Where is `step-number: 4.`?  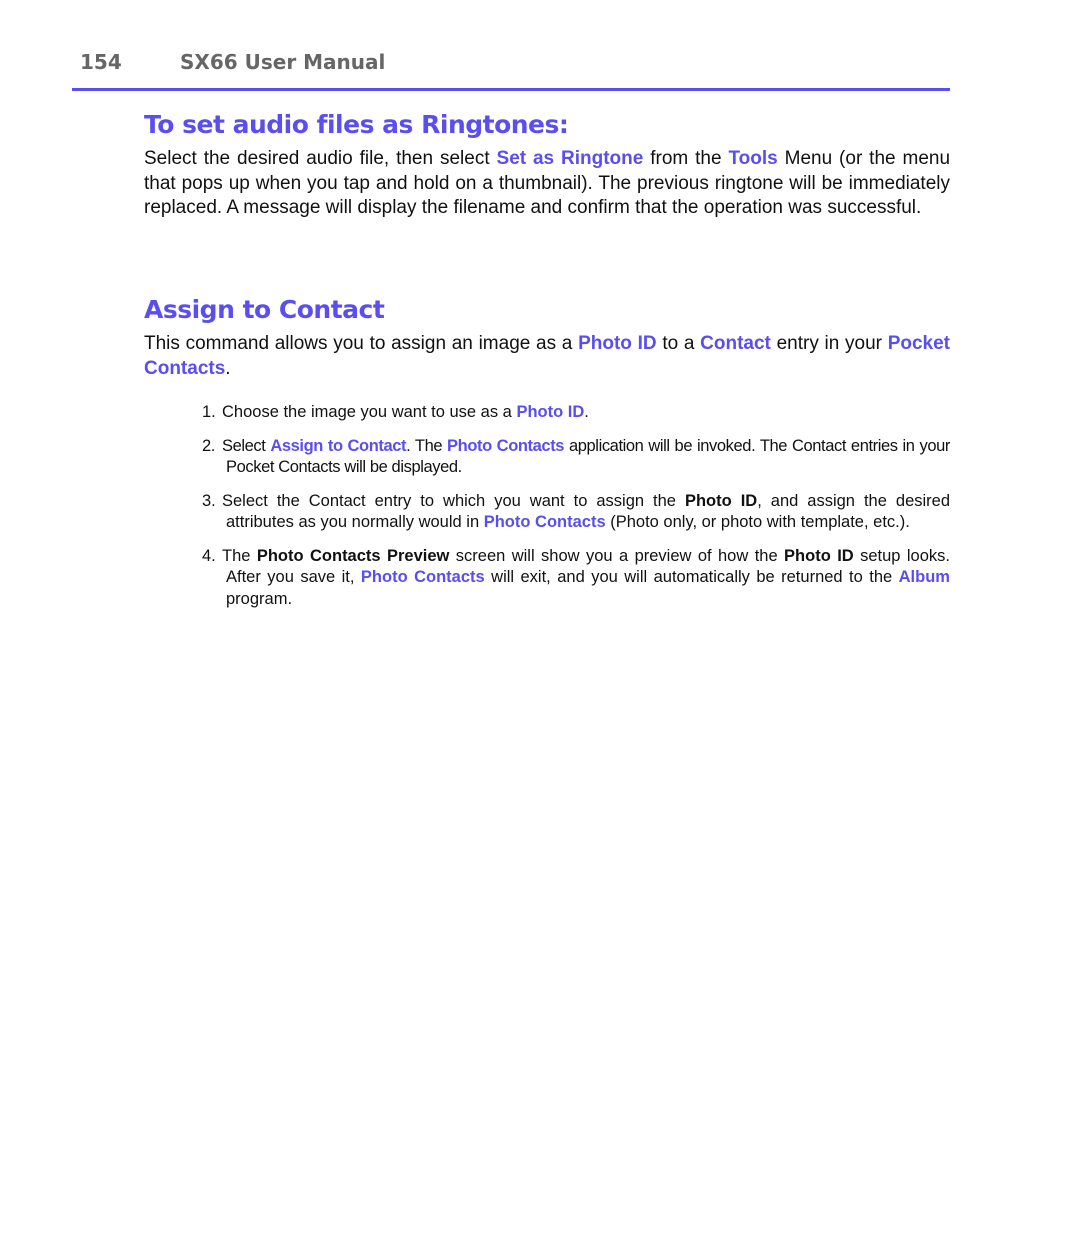
step-number: 4. is located at coordinates (209, 555).